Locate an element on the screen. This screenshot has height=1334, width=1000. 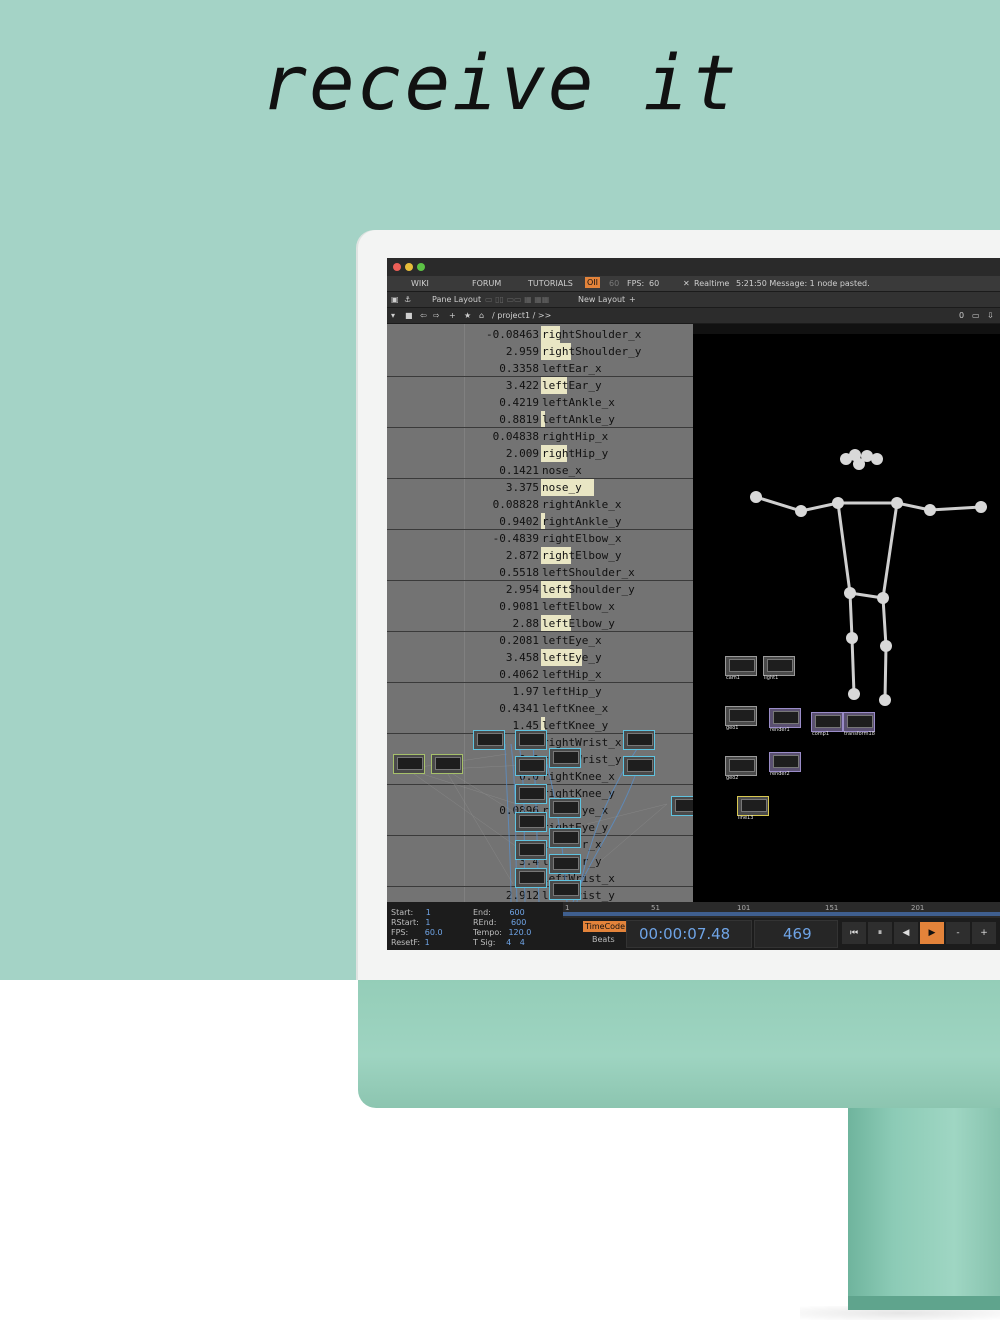
node-math-d is located at coordinates (565, 758).